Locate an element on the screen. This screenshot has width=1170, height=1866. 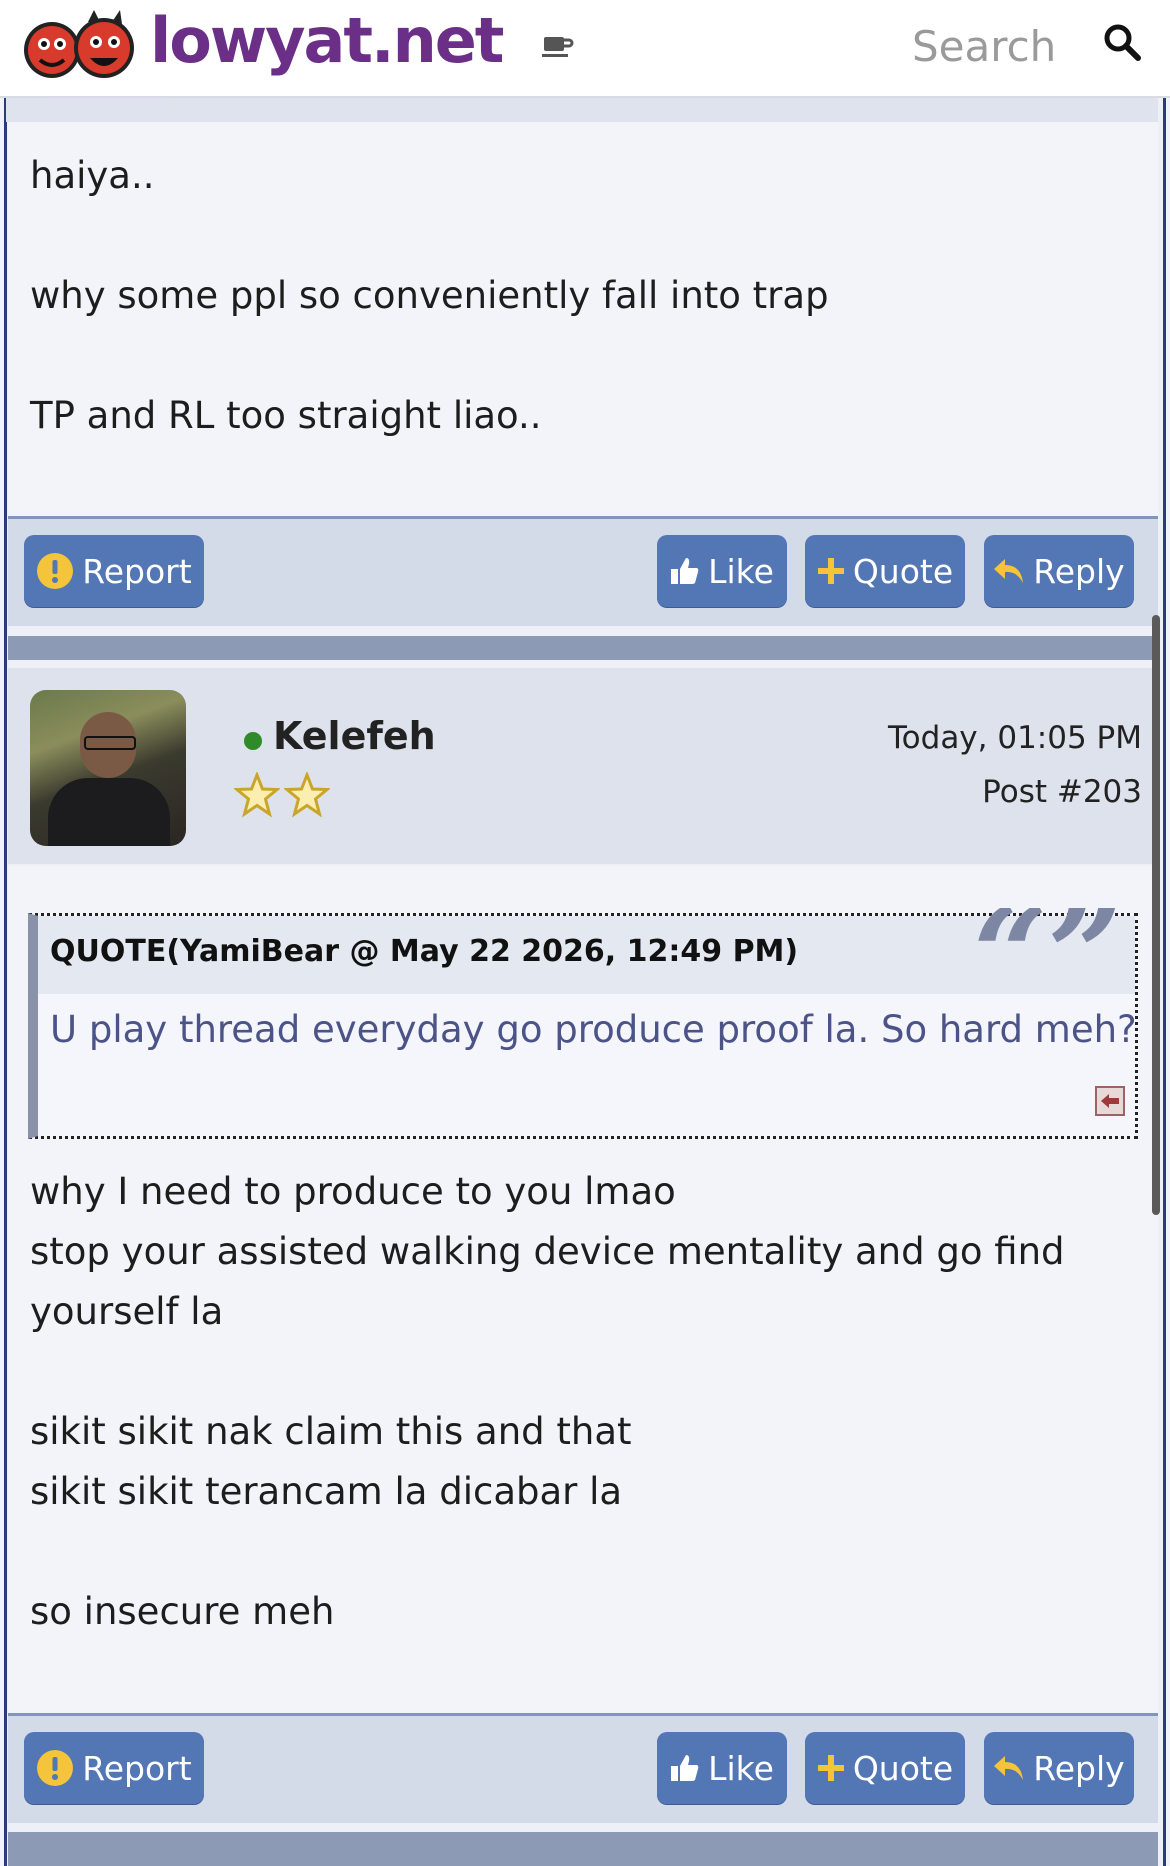
post-number-link: Post #203 is located at coordinates (1062, 792).